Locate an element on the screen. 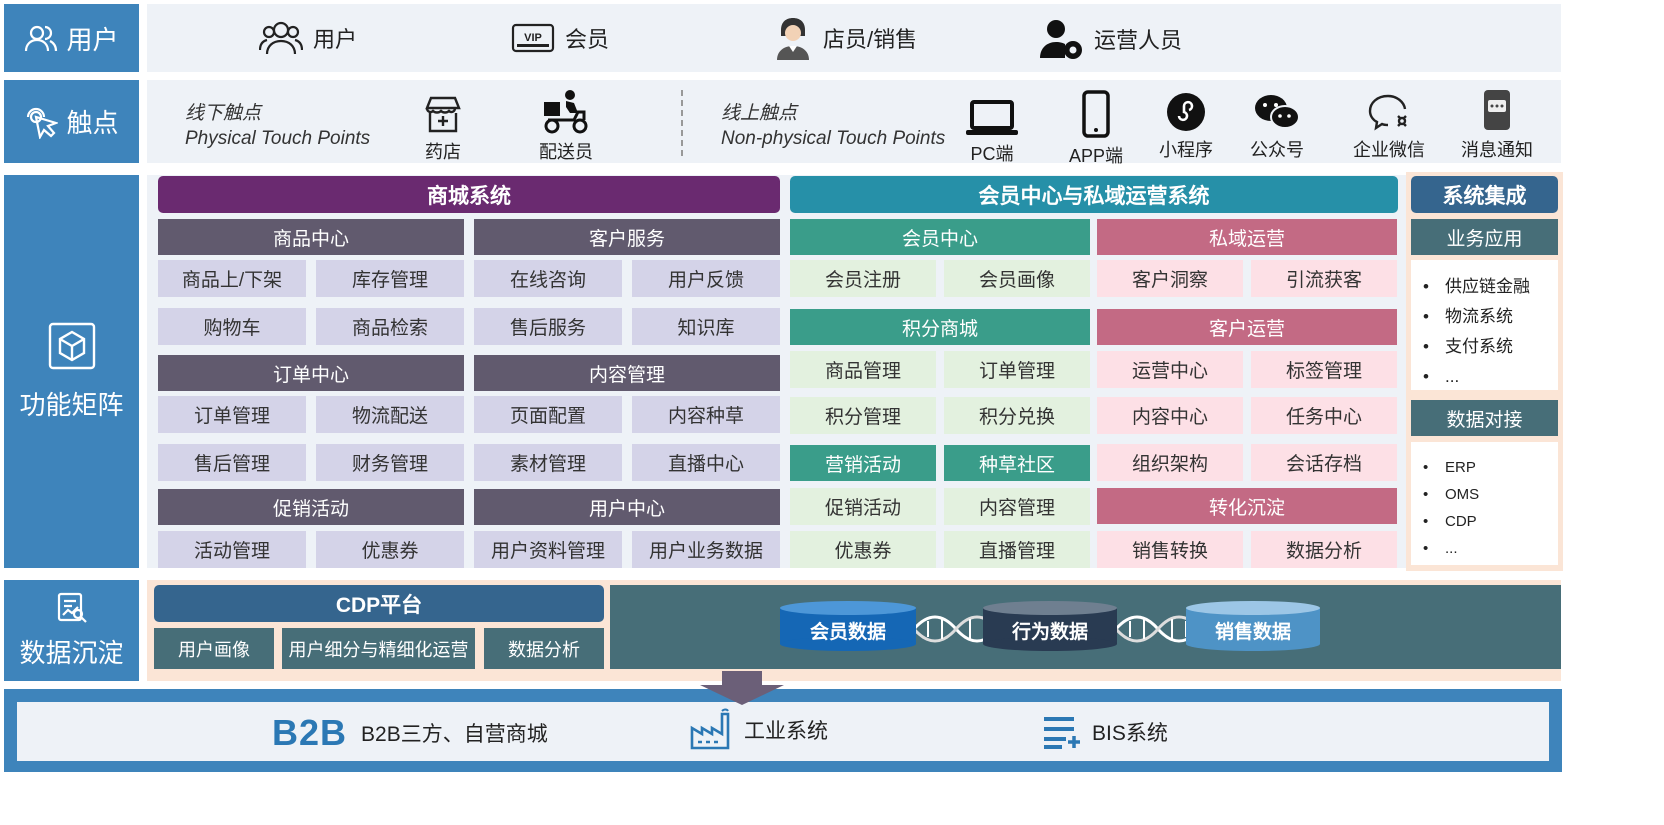 This screenshot has height=825, width=1664. arrow-down-icon is located at coordinates (742, 688).